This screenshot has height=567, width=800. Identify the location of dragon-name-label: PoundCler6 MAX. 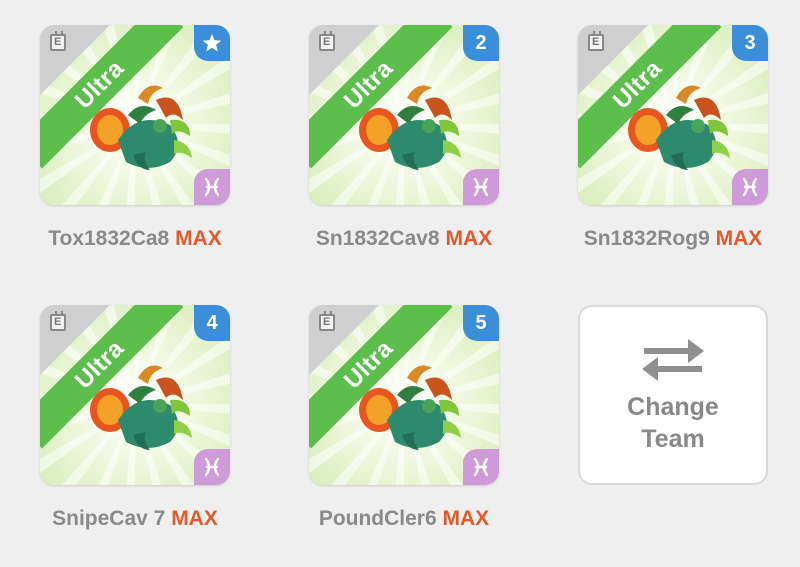
(404, 519).